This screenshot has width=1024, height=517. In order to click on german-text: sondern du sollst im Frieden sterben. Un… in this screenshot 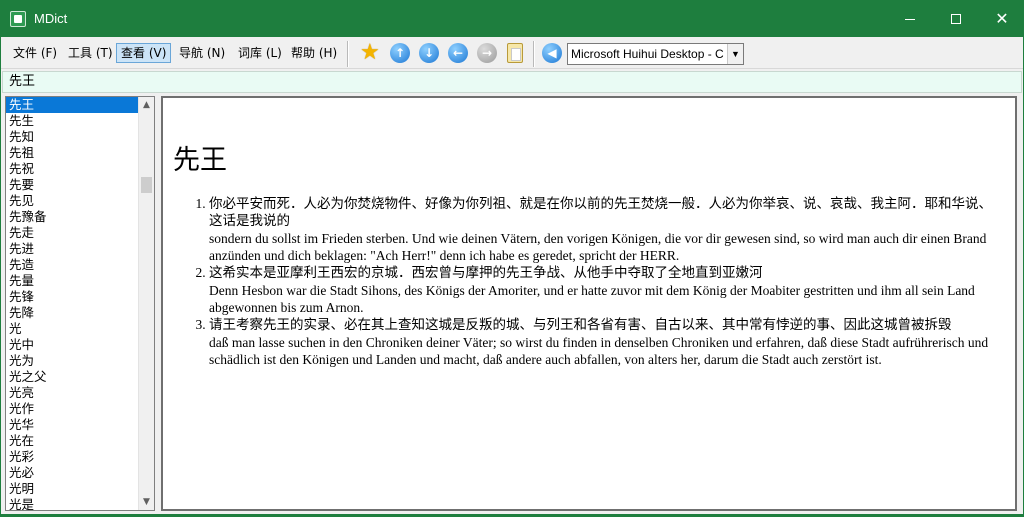, I will do `click(598, 247)`.